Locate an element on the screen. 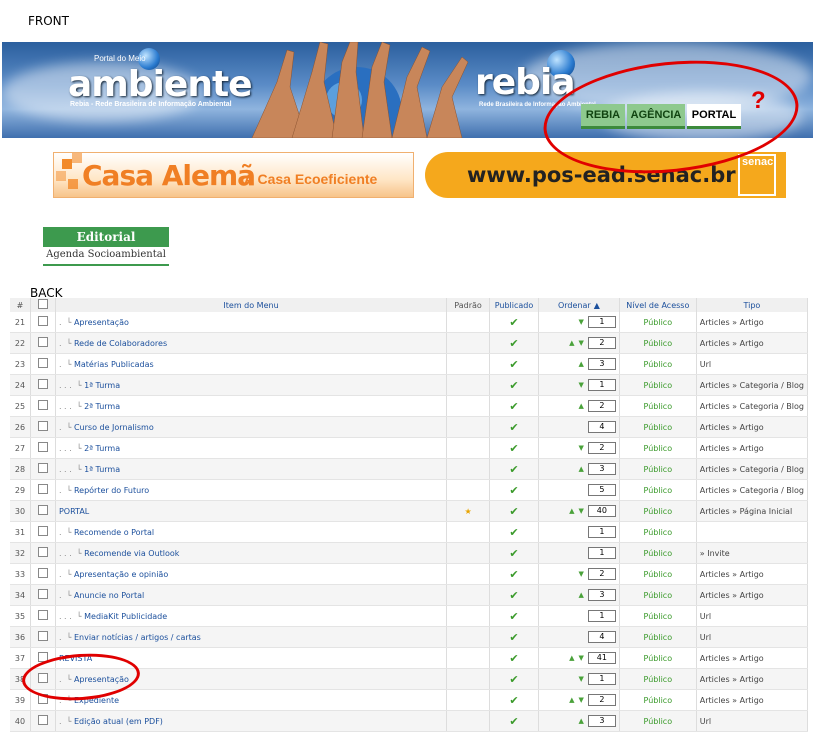 The image size is (815, 752). row-item-label: Rede de Colaboradores is located at coordinates (120, 343).